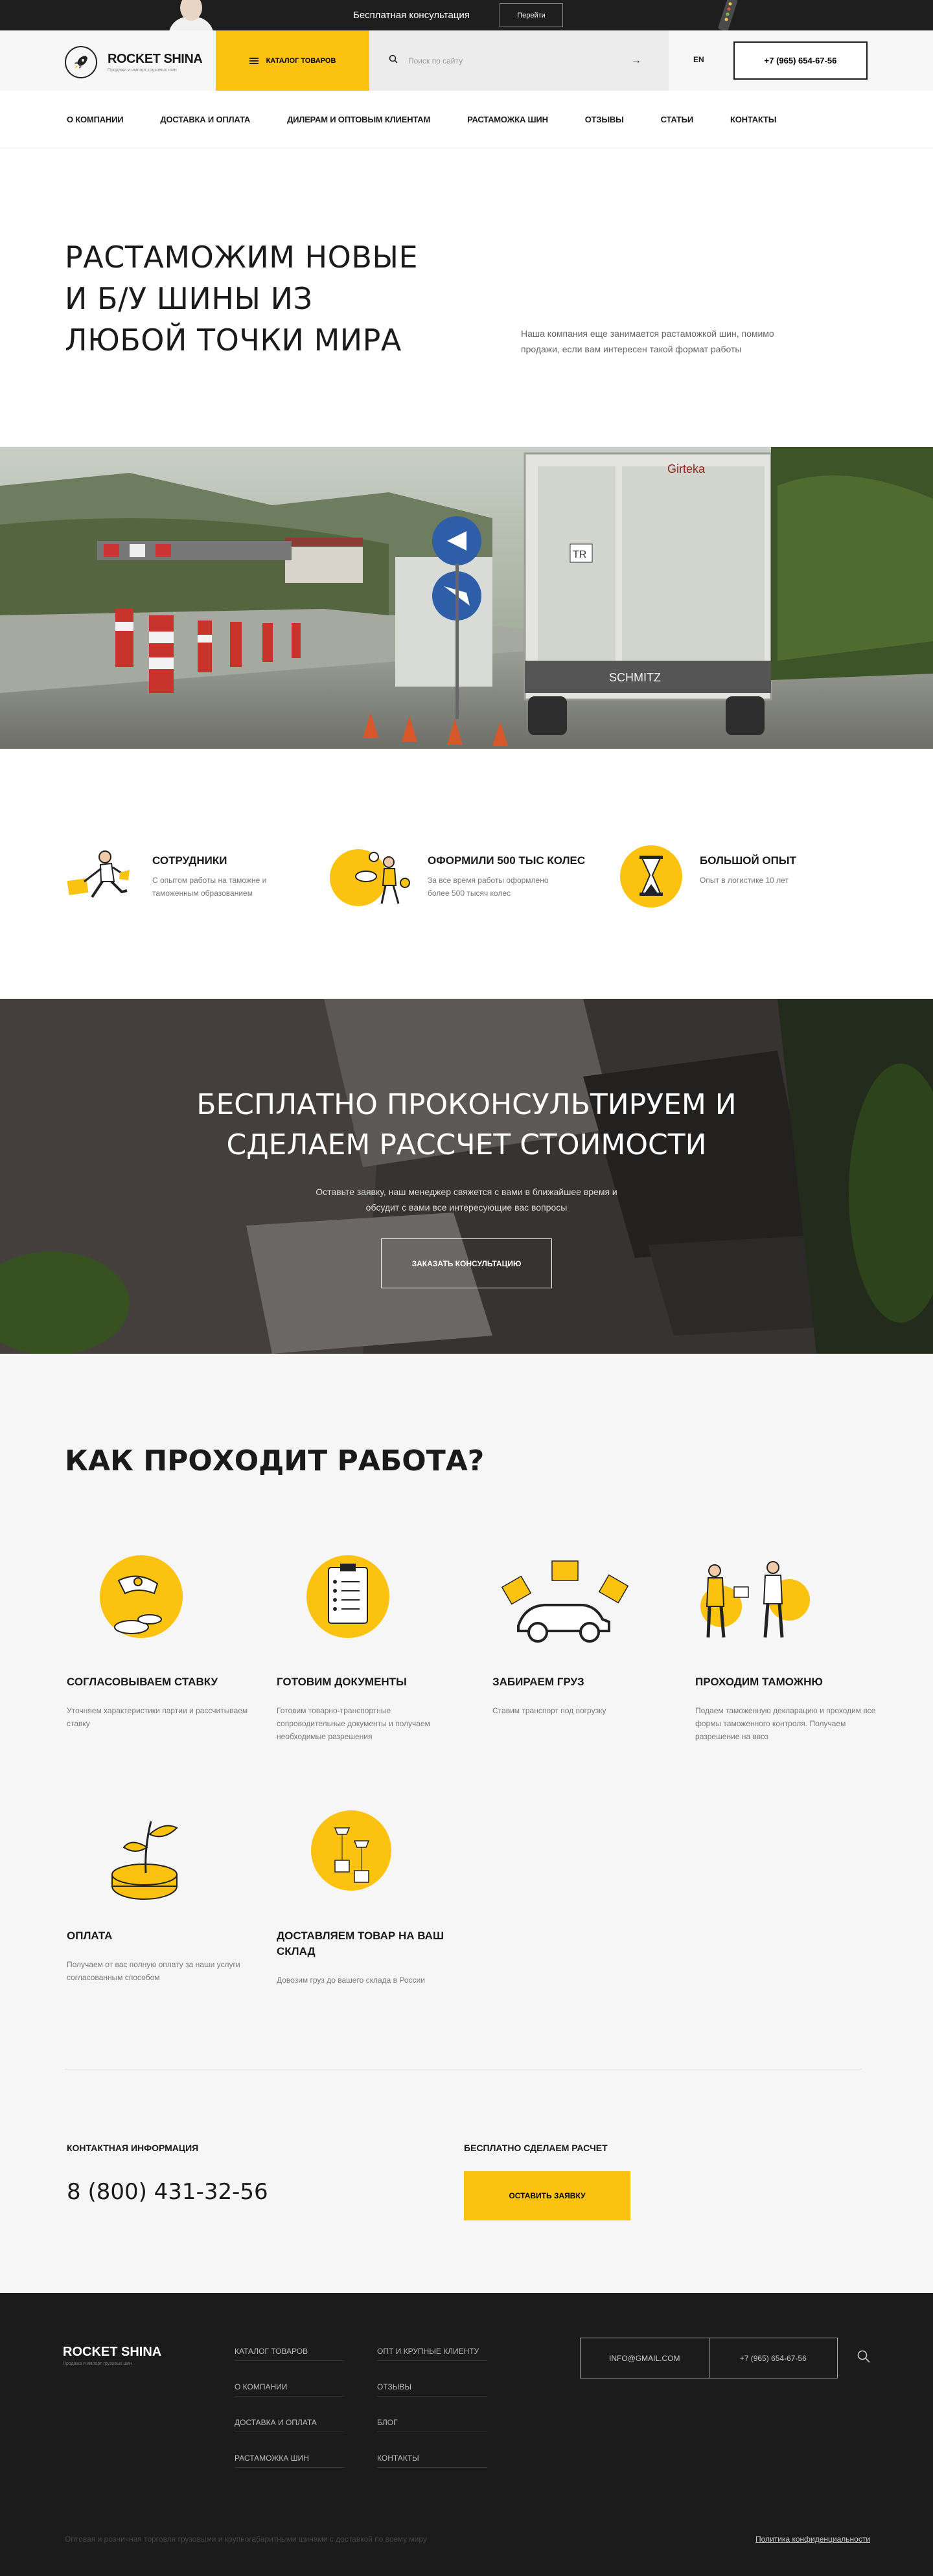 Image resolution: width=933 pixels, height=2576 pixels. Describe the element at coordinates (549, 1711) in the screenshot. I see `step-description: Ставим транспорт под погрузку` at that location.